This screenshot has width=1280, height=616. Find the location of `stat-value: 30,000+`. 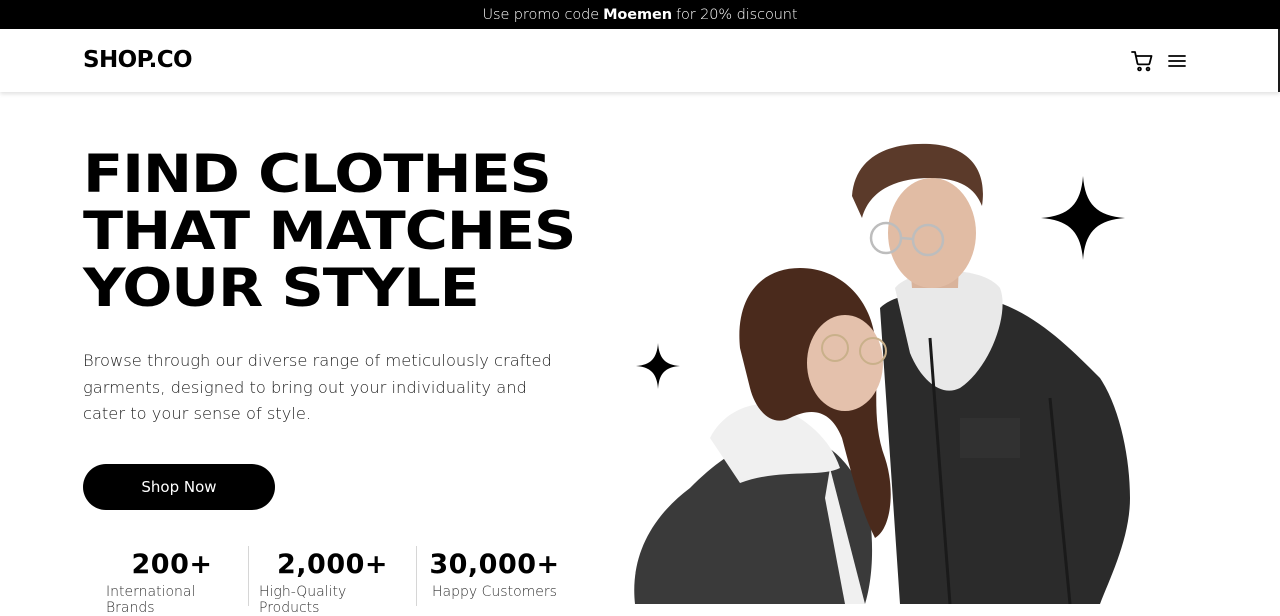

stat-value: 30,000+ is located at coordinates (494, 564).